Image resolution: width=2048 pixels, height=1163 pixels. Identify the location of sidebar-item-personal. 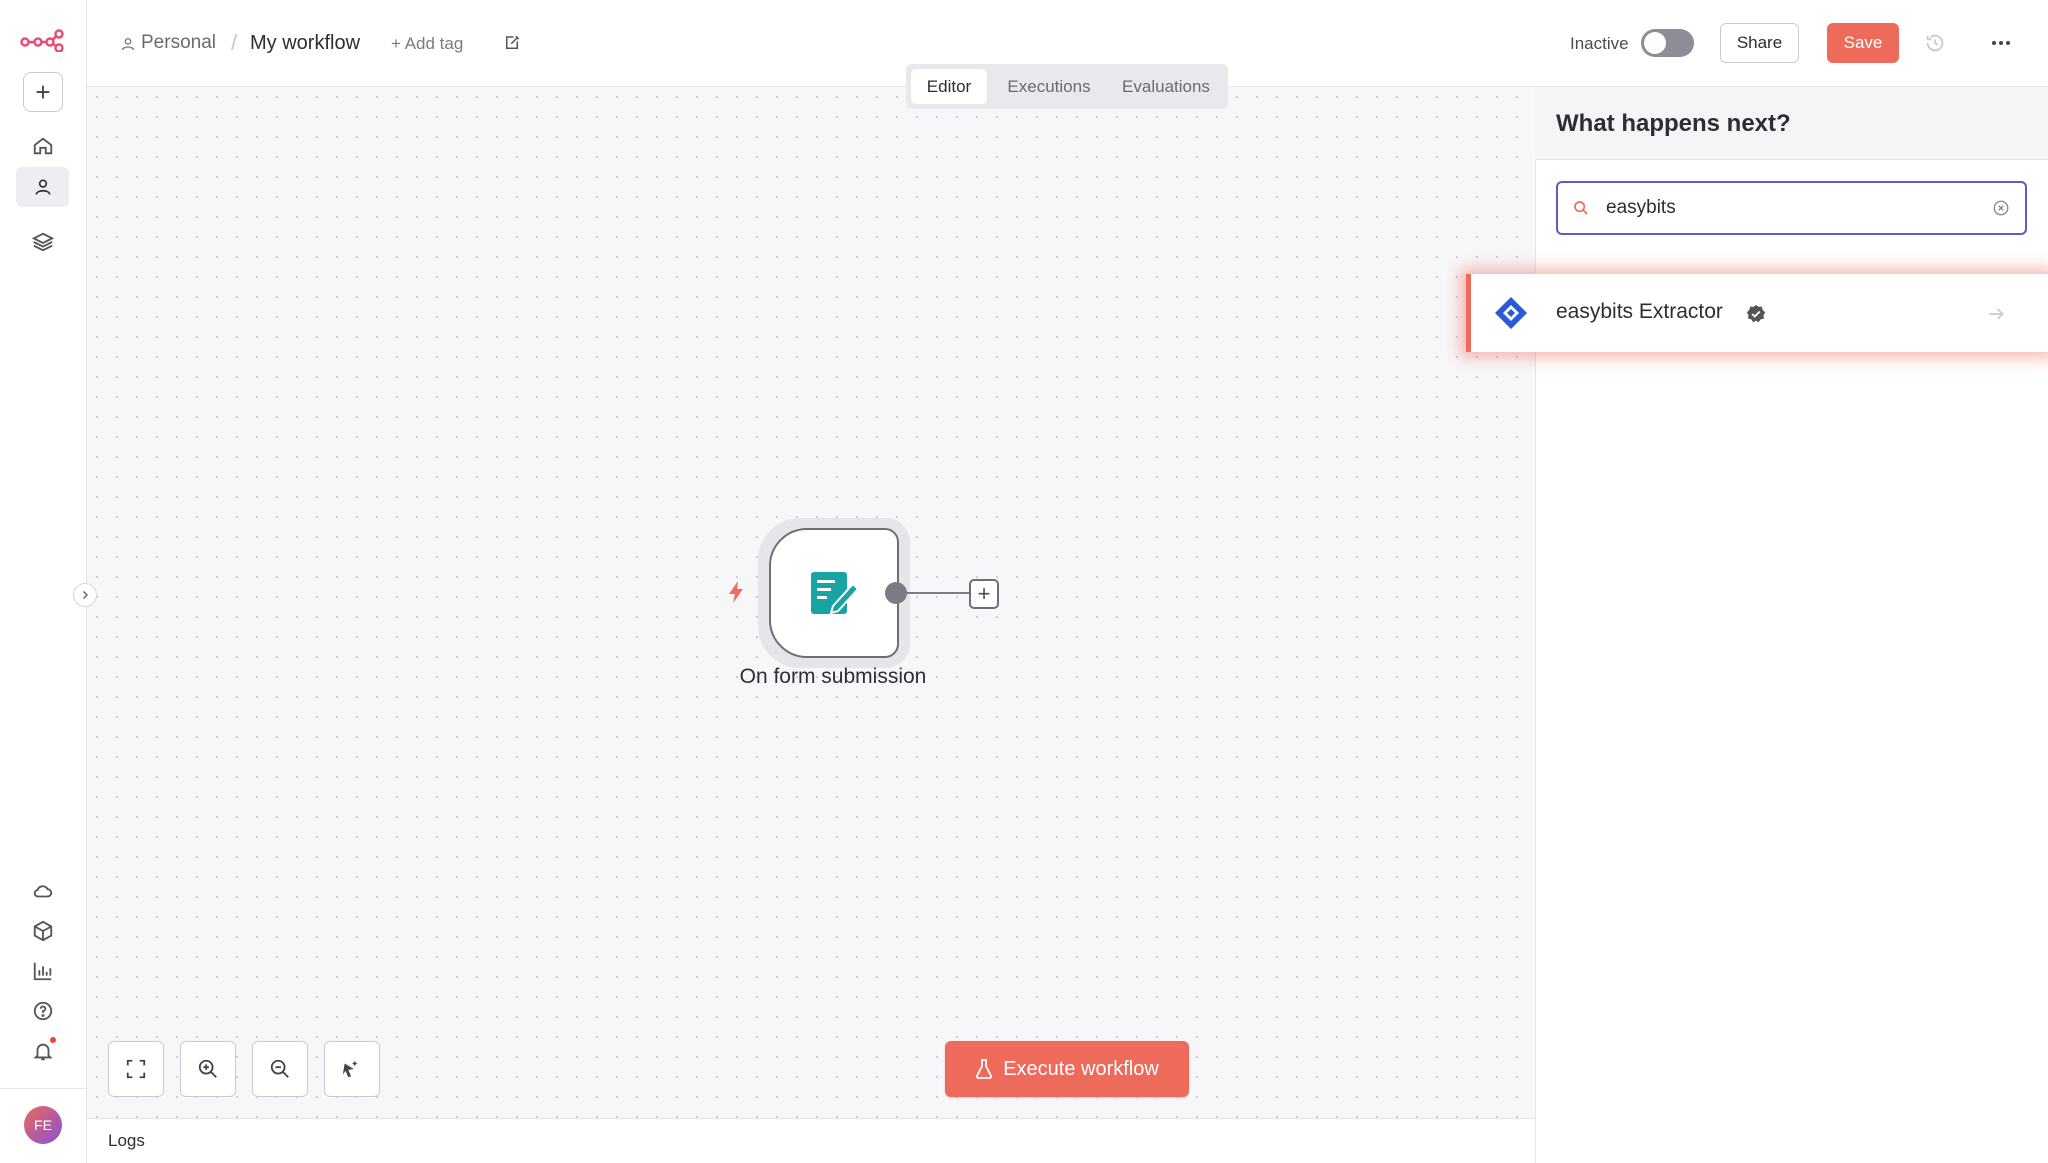
(42, 187).